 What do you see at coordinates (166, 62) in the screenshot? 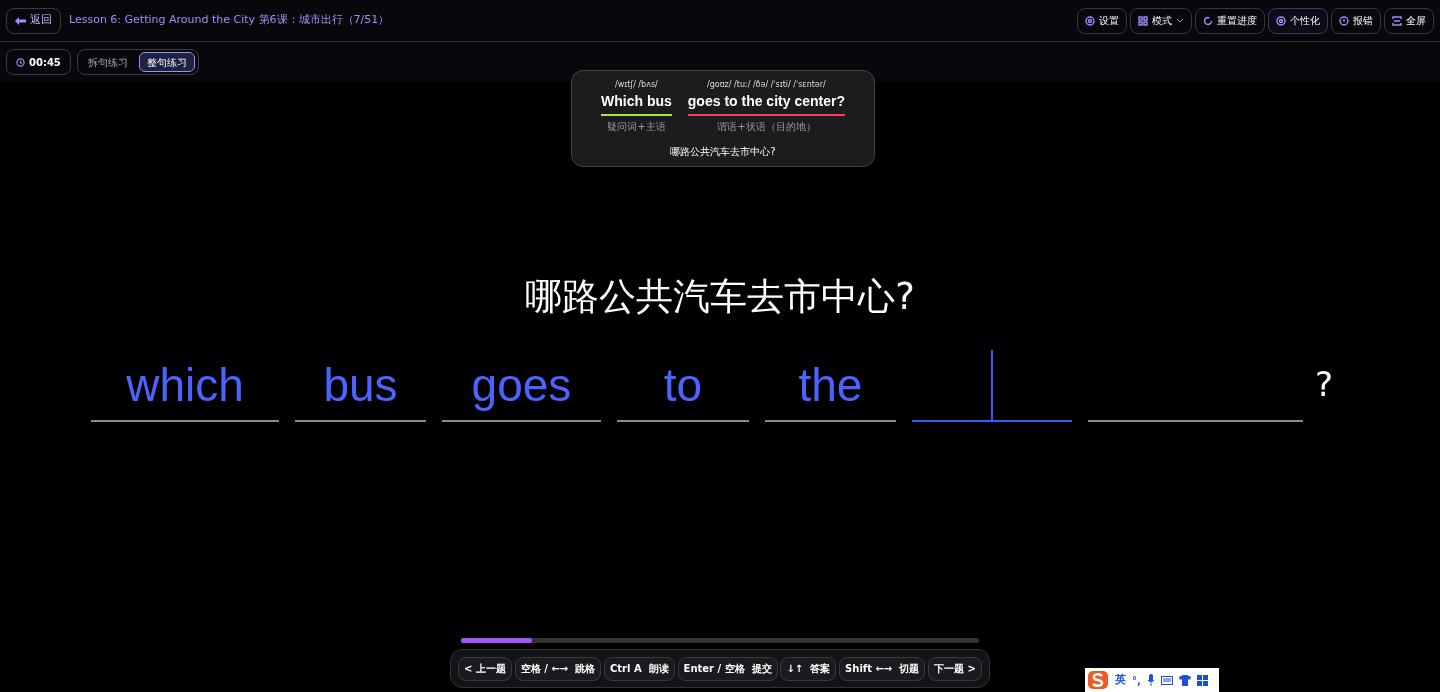
I see `mode-tab: 整句练习` at bounding box center [166, 62].